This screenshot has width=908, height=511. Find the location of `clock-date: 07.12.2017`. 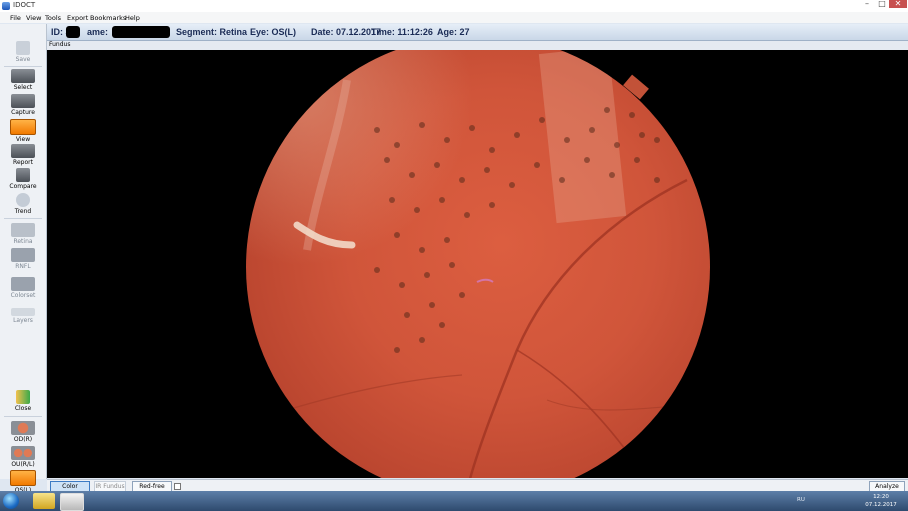

clock-date: 07.12.2017 is located at coordinates (881, 505).